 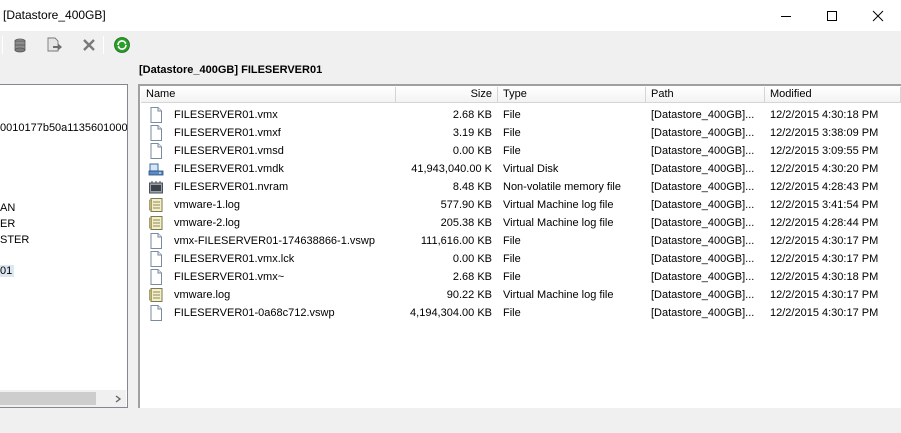 I want to click on file-name: FILESERVER01.nvram, so click(x=231, y=187).